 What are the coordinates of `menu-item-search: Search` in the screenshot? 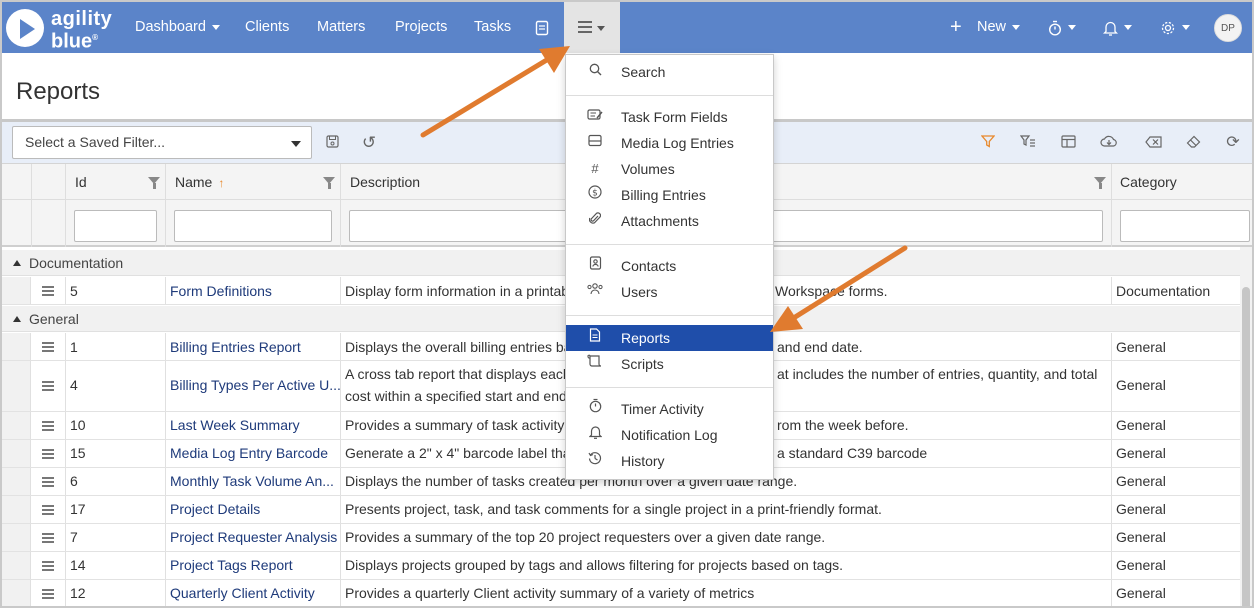 It's located at (669, 72).